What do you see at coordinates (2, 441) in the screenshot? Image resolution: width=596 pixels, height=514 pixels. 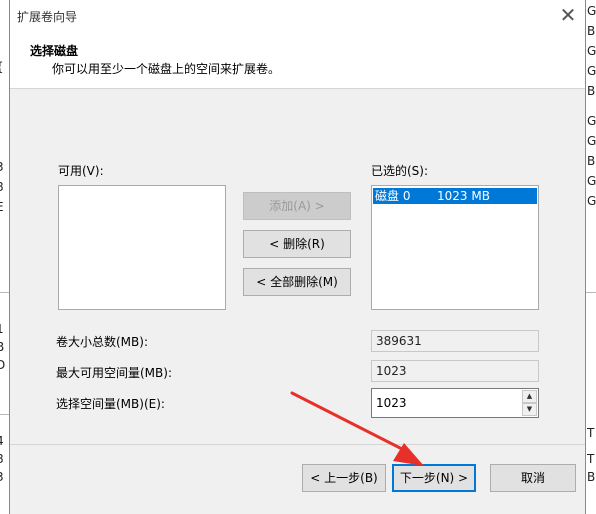 I see `background-text: 4` at bounding box center [2, 441].